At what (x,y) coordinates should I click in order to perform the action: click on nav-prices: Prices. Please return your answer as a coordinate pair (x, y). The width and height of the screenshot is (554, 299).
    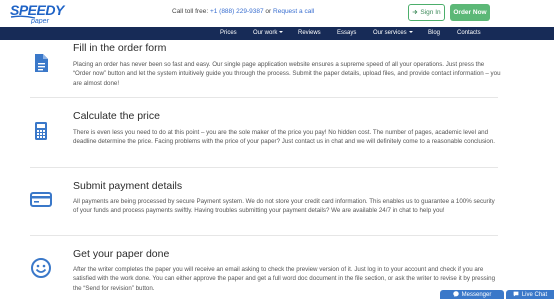
    Looking at the image, I should click on (228, 33).